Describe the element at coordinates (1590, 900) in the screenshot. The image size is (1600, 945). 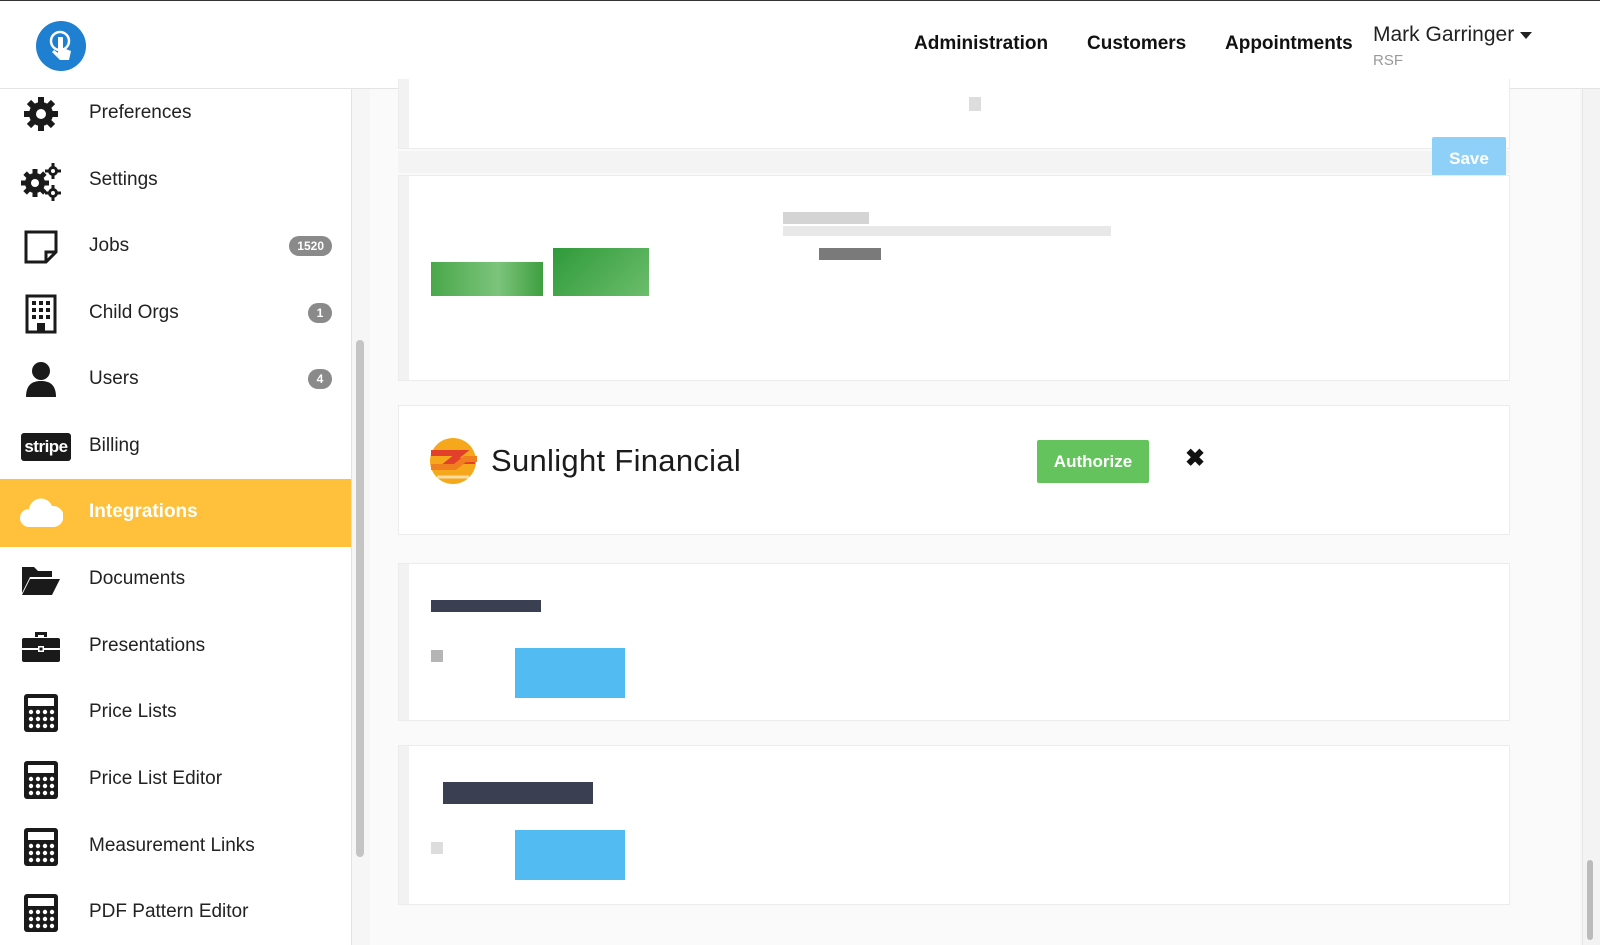
I see `page-scrollbar` at that location.